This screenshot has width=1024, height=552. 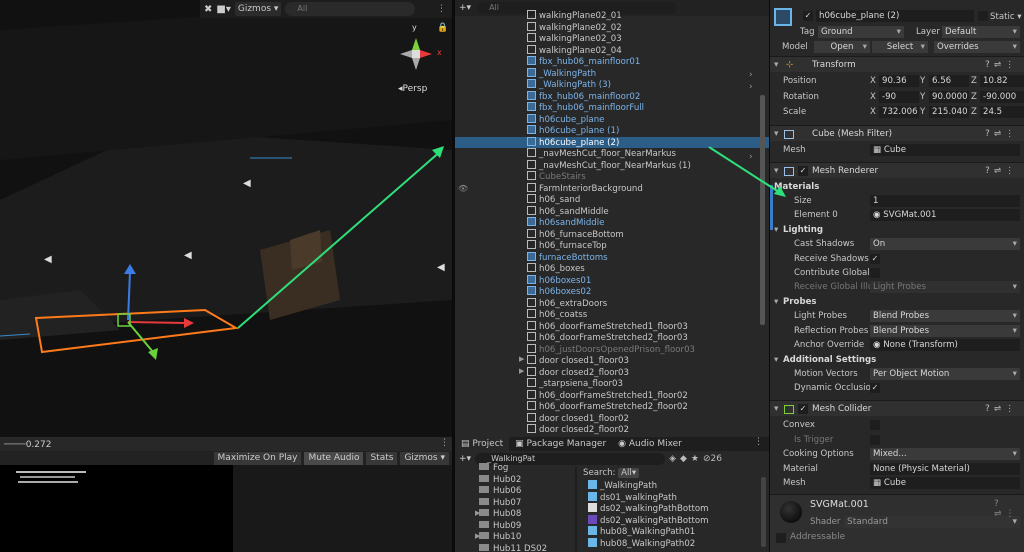 What do you see at coordinates (612, 430) in the screenshot?
I see `hierarchy-item: door closed2_floor02` at bounding box center [612, 430].